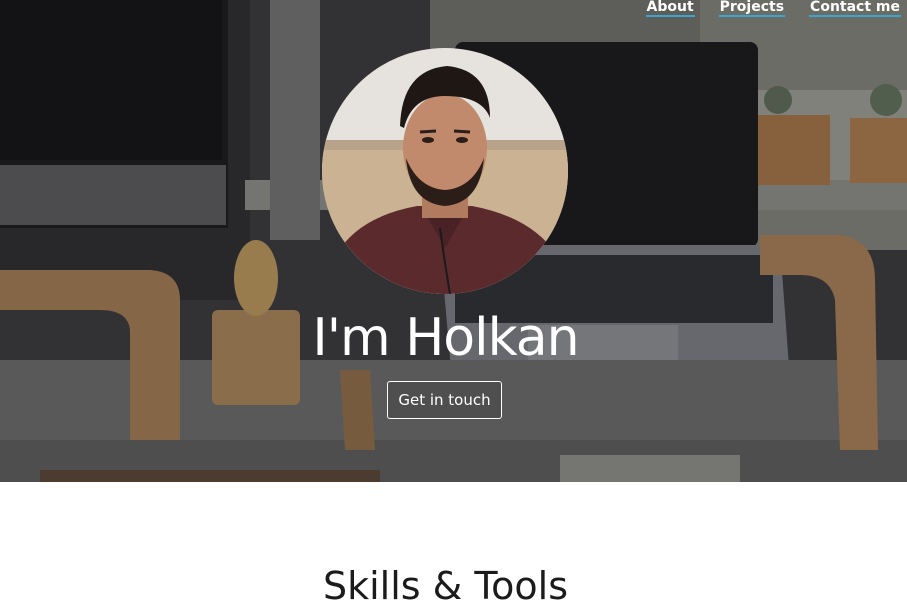 The height and width of the screenshot is (613, 907). I want to click on top-nav: About Projects Contact me, so click(773, 10).